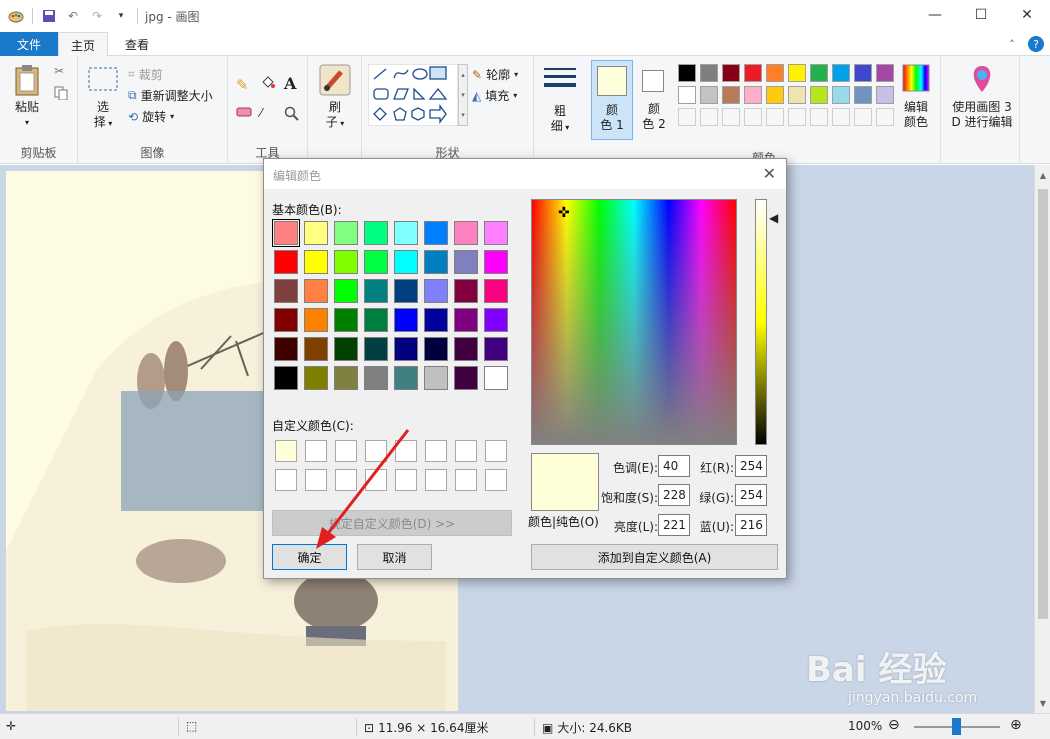 The image size is (1050, 739). What do you see at coordinates (61, 93) in the screenshot?
I see `copy-icon` at bounding box center [61, 93].